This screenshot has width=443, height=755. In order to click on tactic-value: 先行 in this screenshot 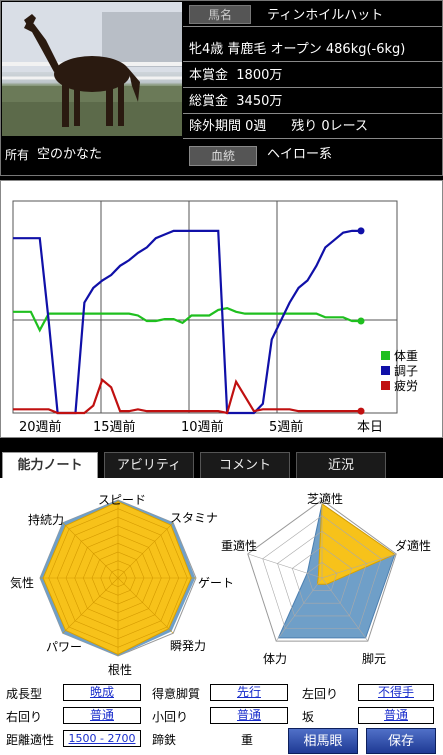, I will do `click(249, 692)`.